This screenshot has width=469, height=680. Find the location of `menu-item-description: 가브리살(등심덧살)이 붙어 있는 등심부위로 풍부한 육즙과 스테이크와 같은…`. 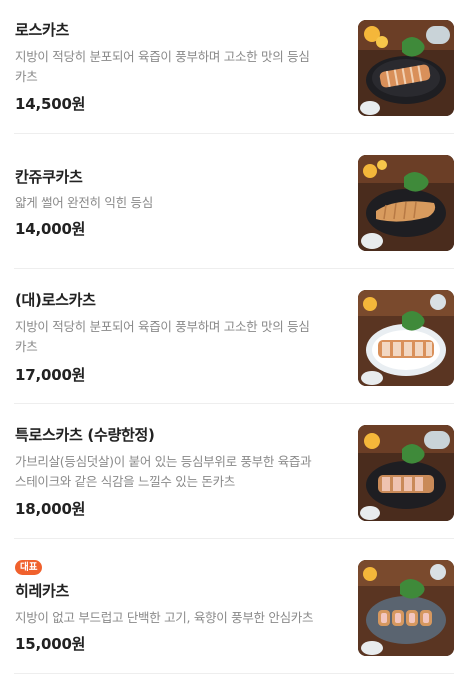

menu-item-description: 가브리살(등심덧살)이 붙어 있는 등심부위로 풍부한 육즙과 스테이크와 같은… is located at coordinates (163, 471).